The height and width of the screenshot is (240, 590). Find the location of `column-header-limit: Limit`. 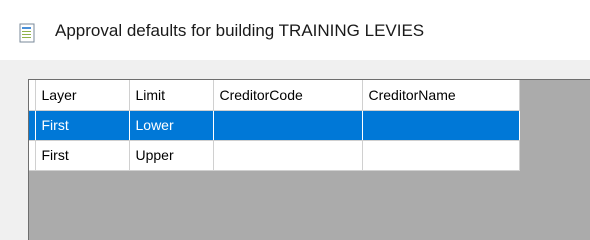

column-header-limit: Limit is located at coordinates (171, 95).